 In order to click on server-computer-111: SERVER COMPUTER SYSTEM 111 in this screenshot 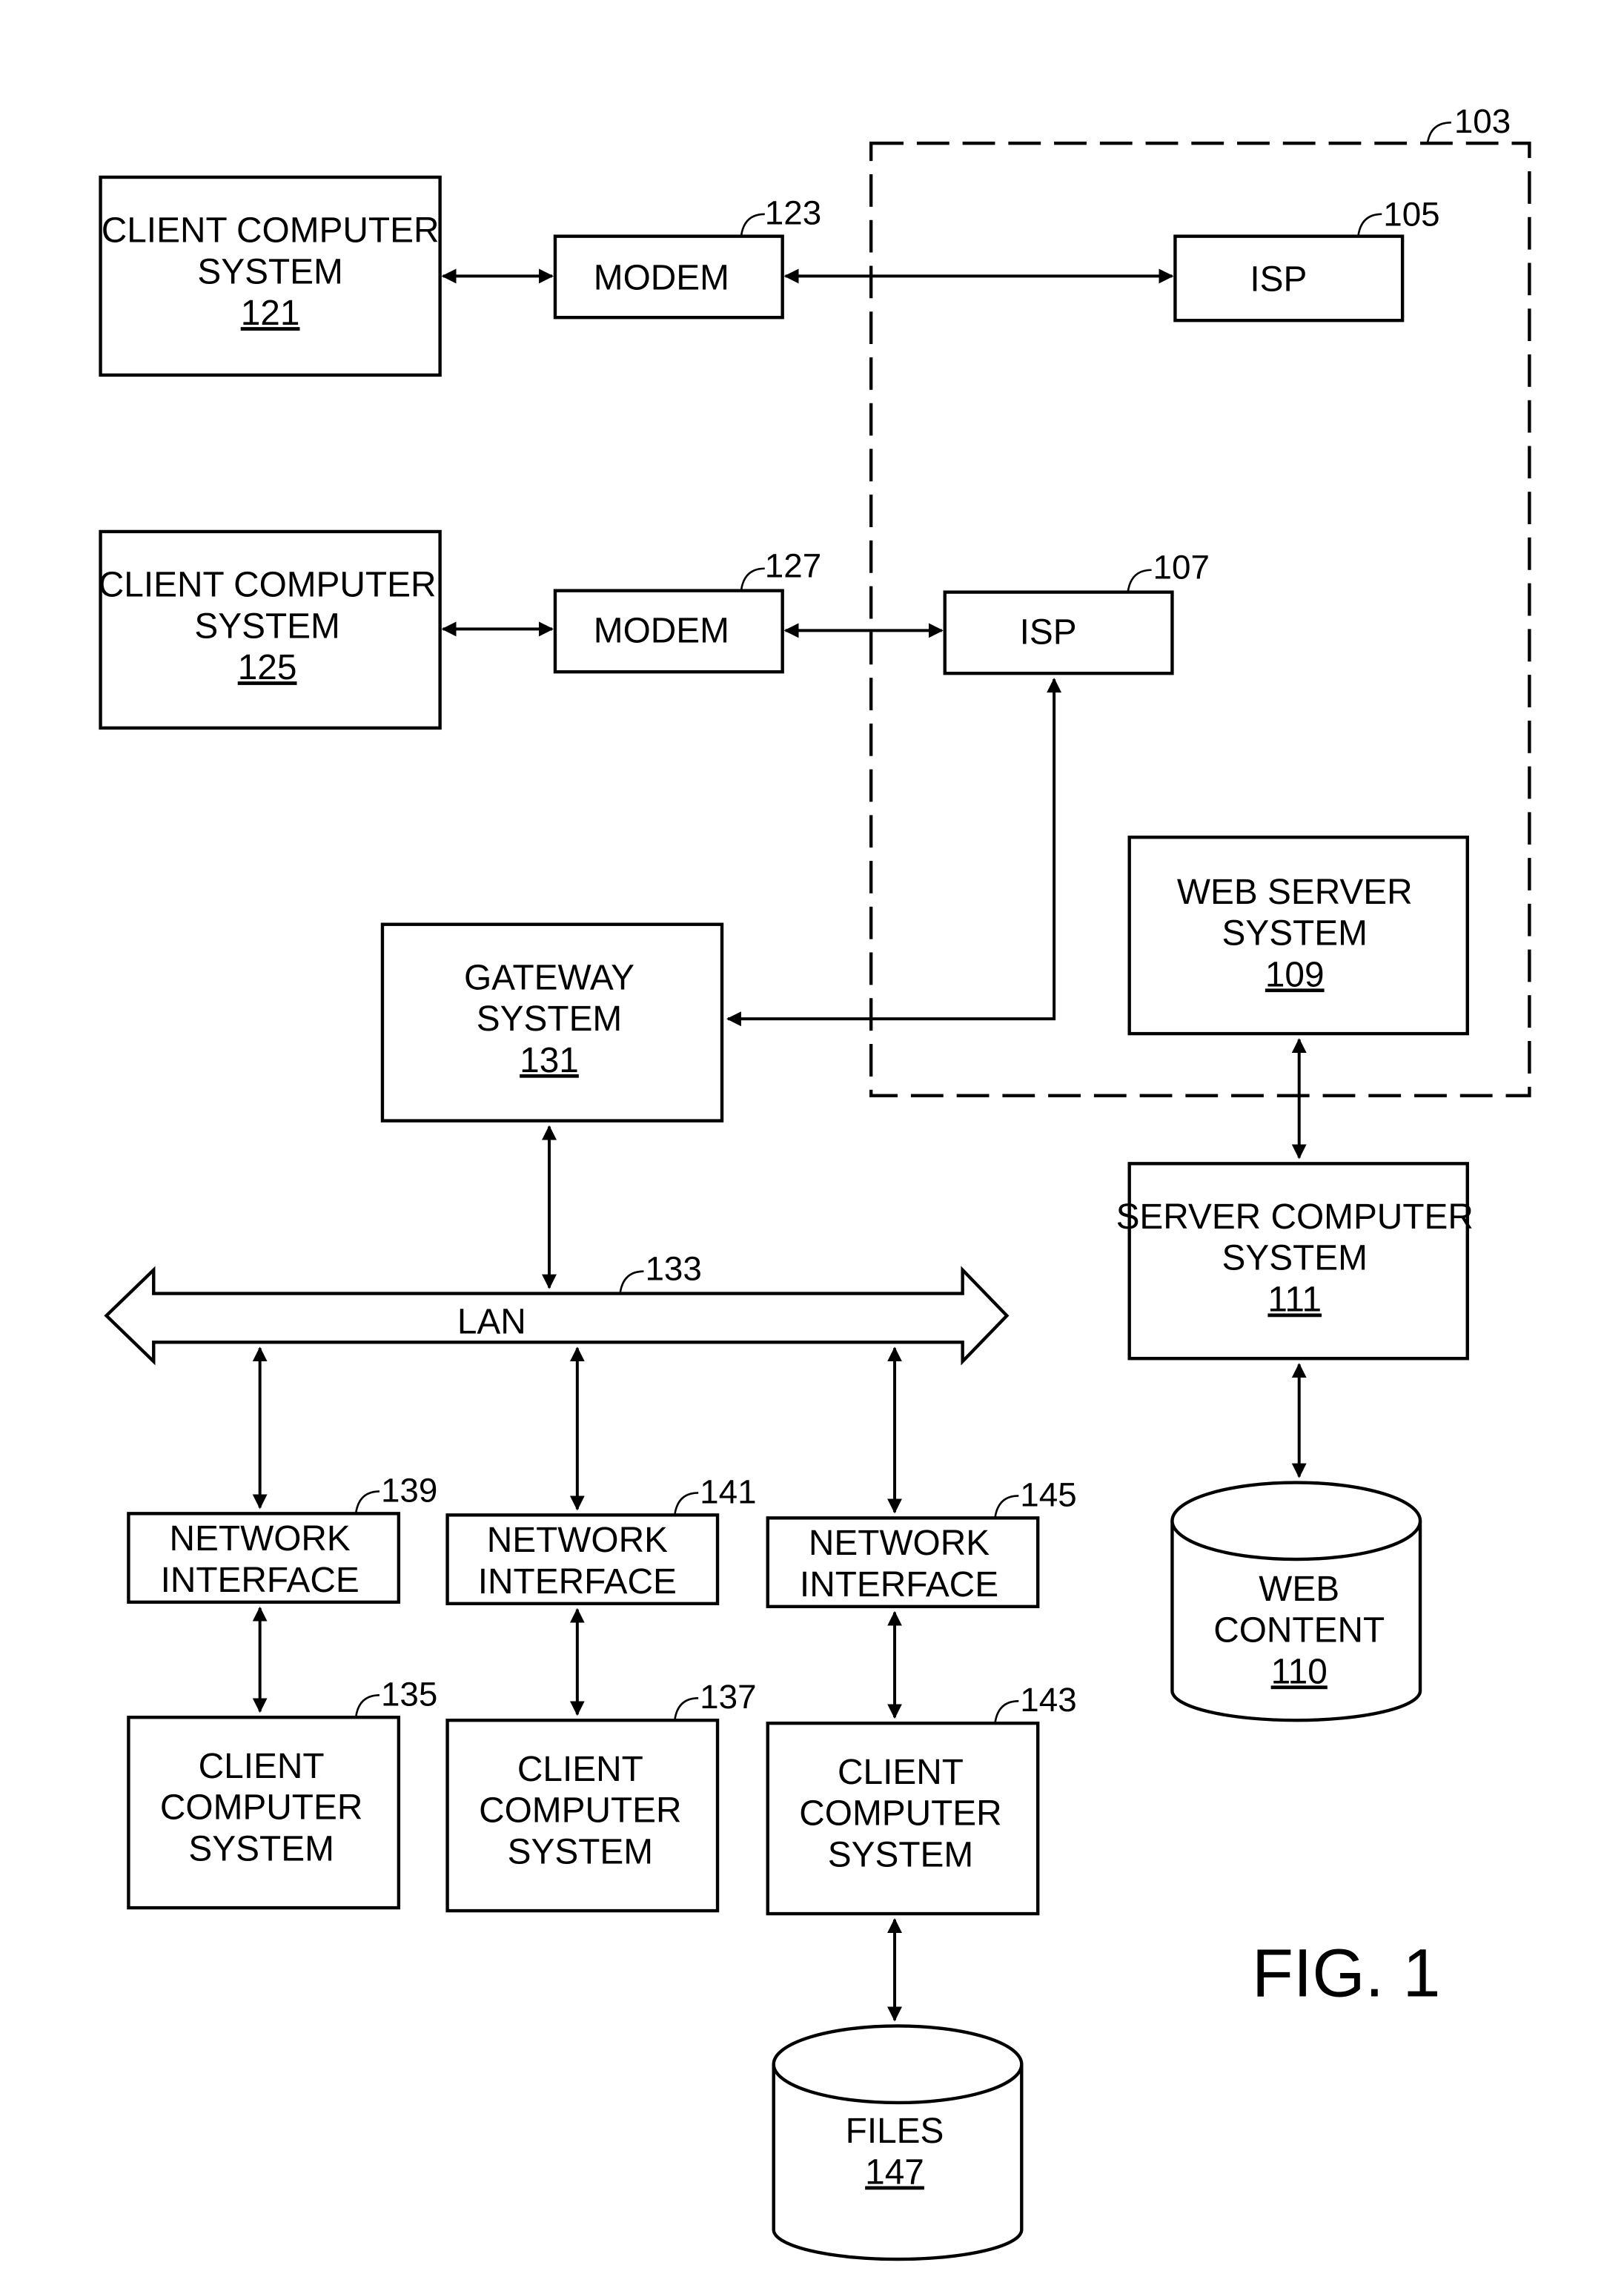, I will do `click(1295, 1261)`.